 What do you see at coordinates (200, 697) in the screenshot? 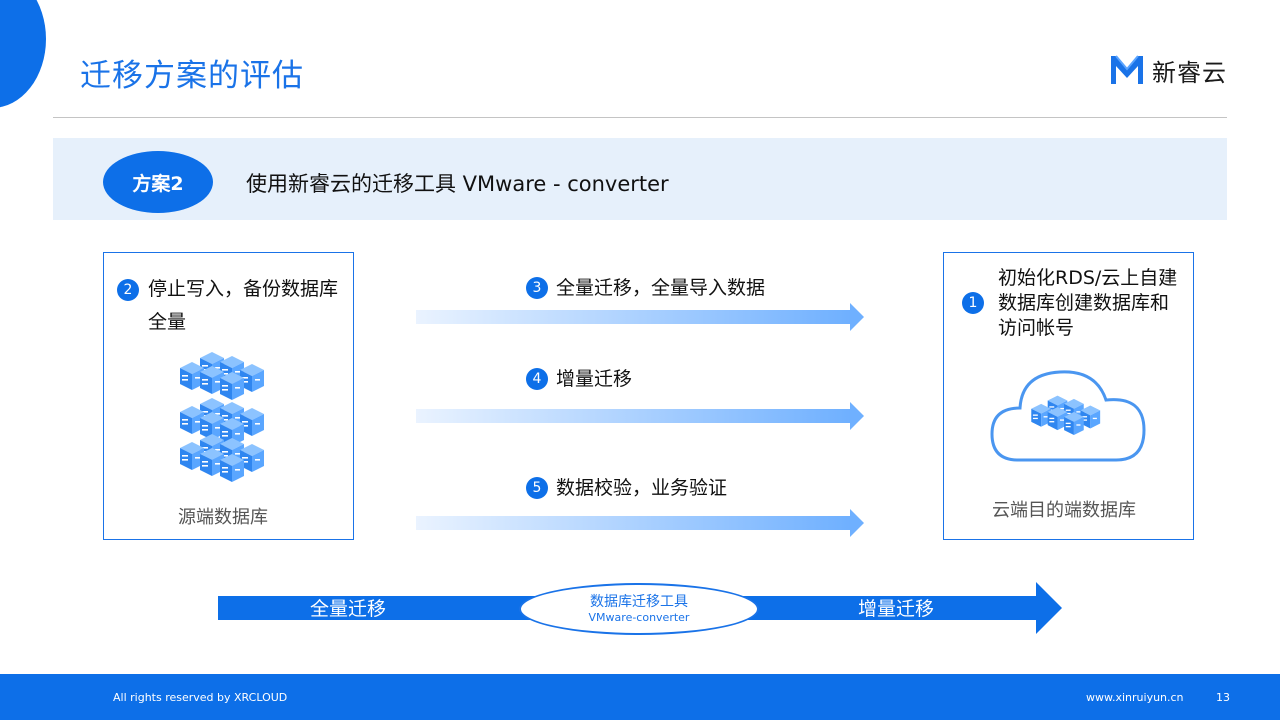
I see `footer-copyright: All rights reserved by XRCLOUD` at bounding box center [200, 697].